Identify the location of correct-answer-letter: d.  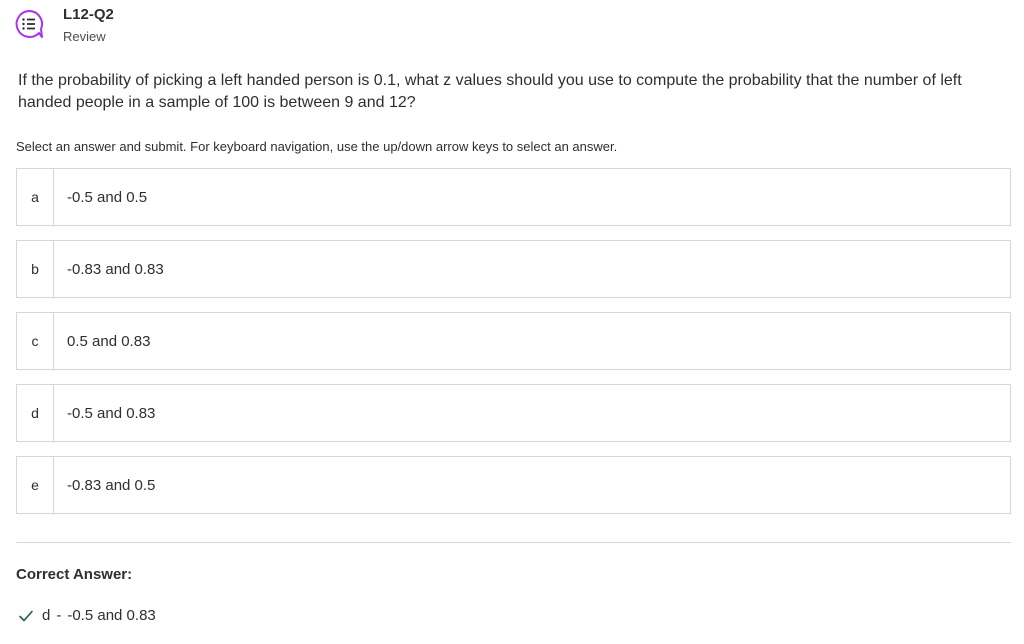
(46, 615).